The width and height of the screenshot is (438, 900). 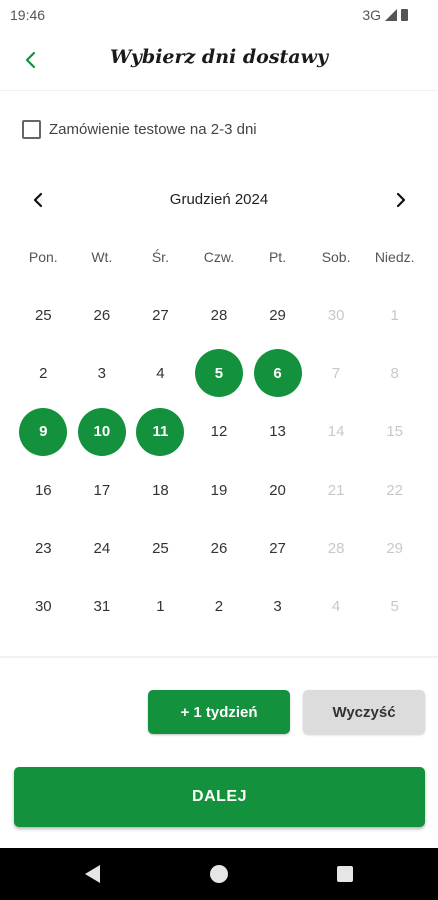 I want to click on calendar-day-selected: 5, so click(x=218, y=373).